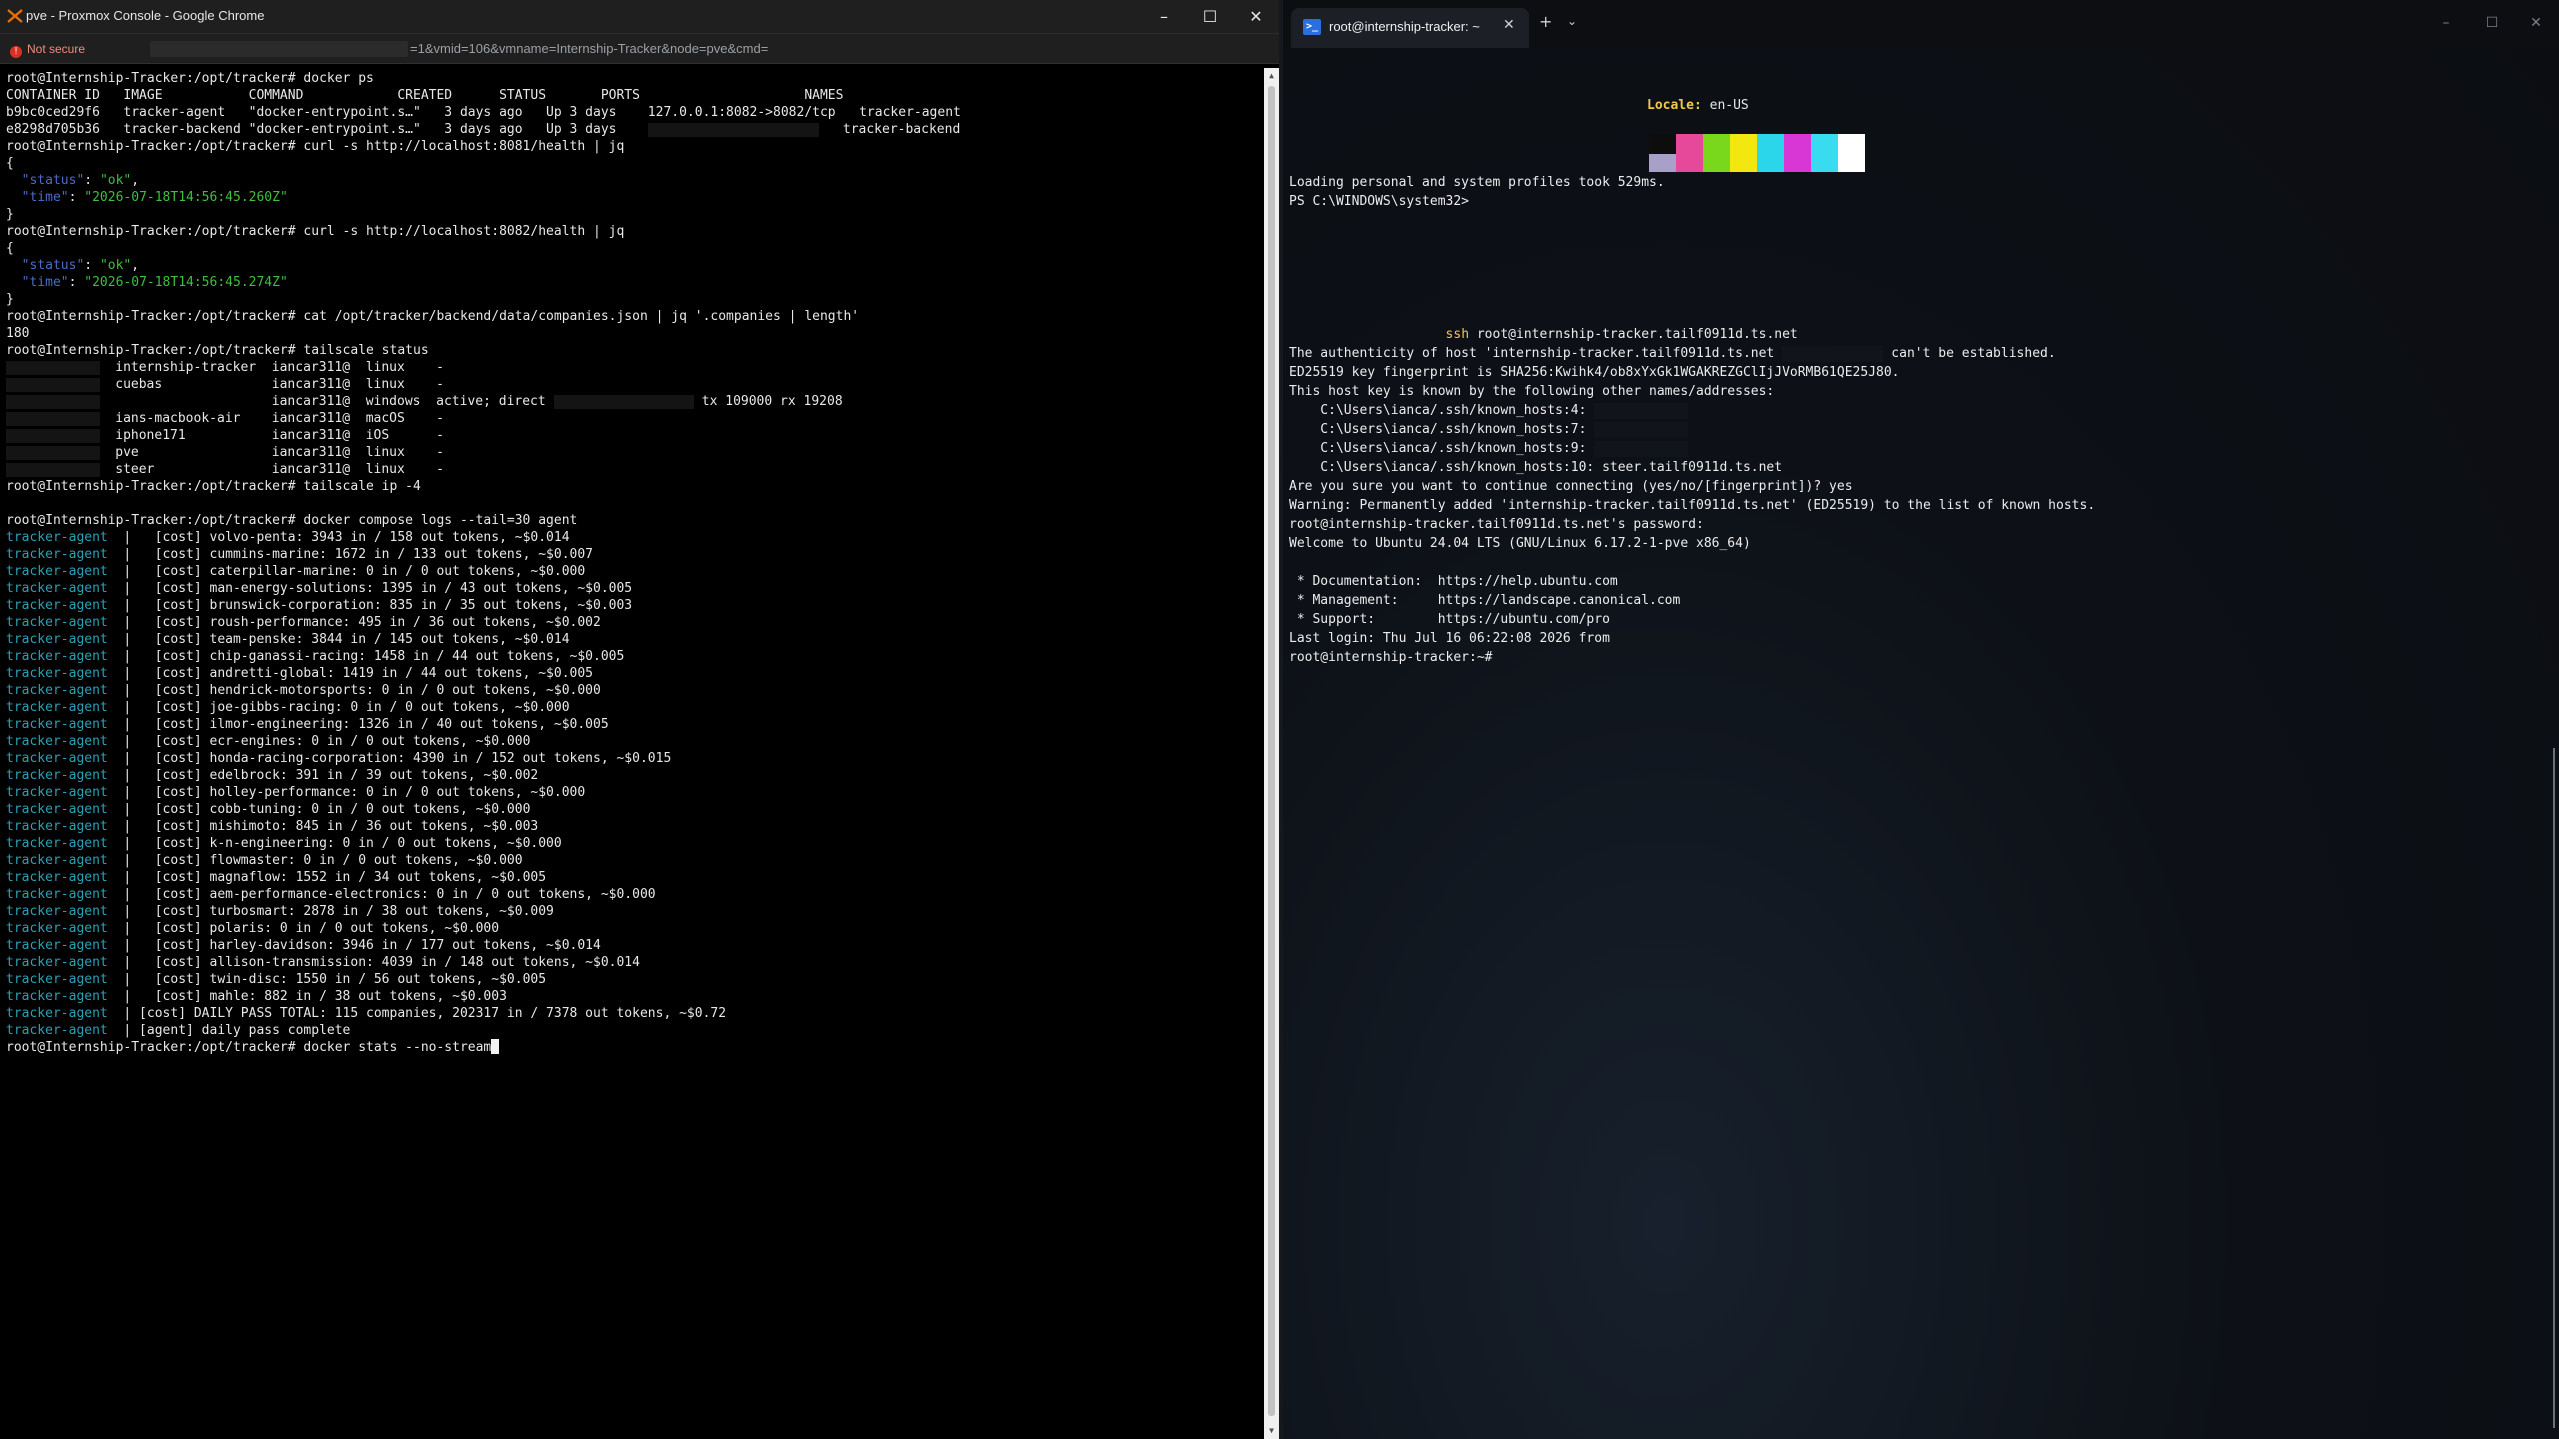 The image size is (2559, 1439). I want to click on scrollbar-thumb, so click(1271, 751).